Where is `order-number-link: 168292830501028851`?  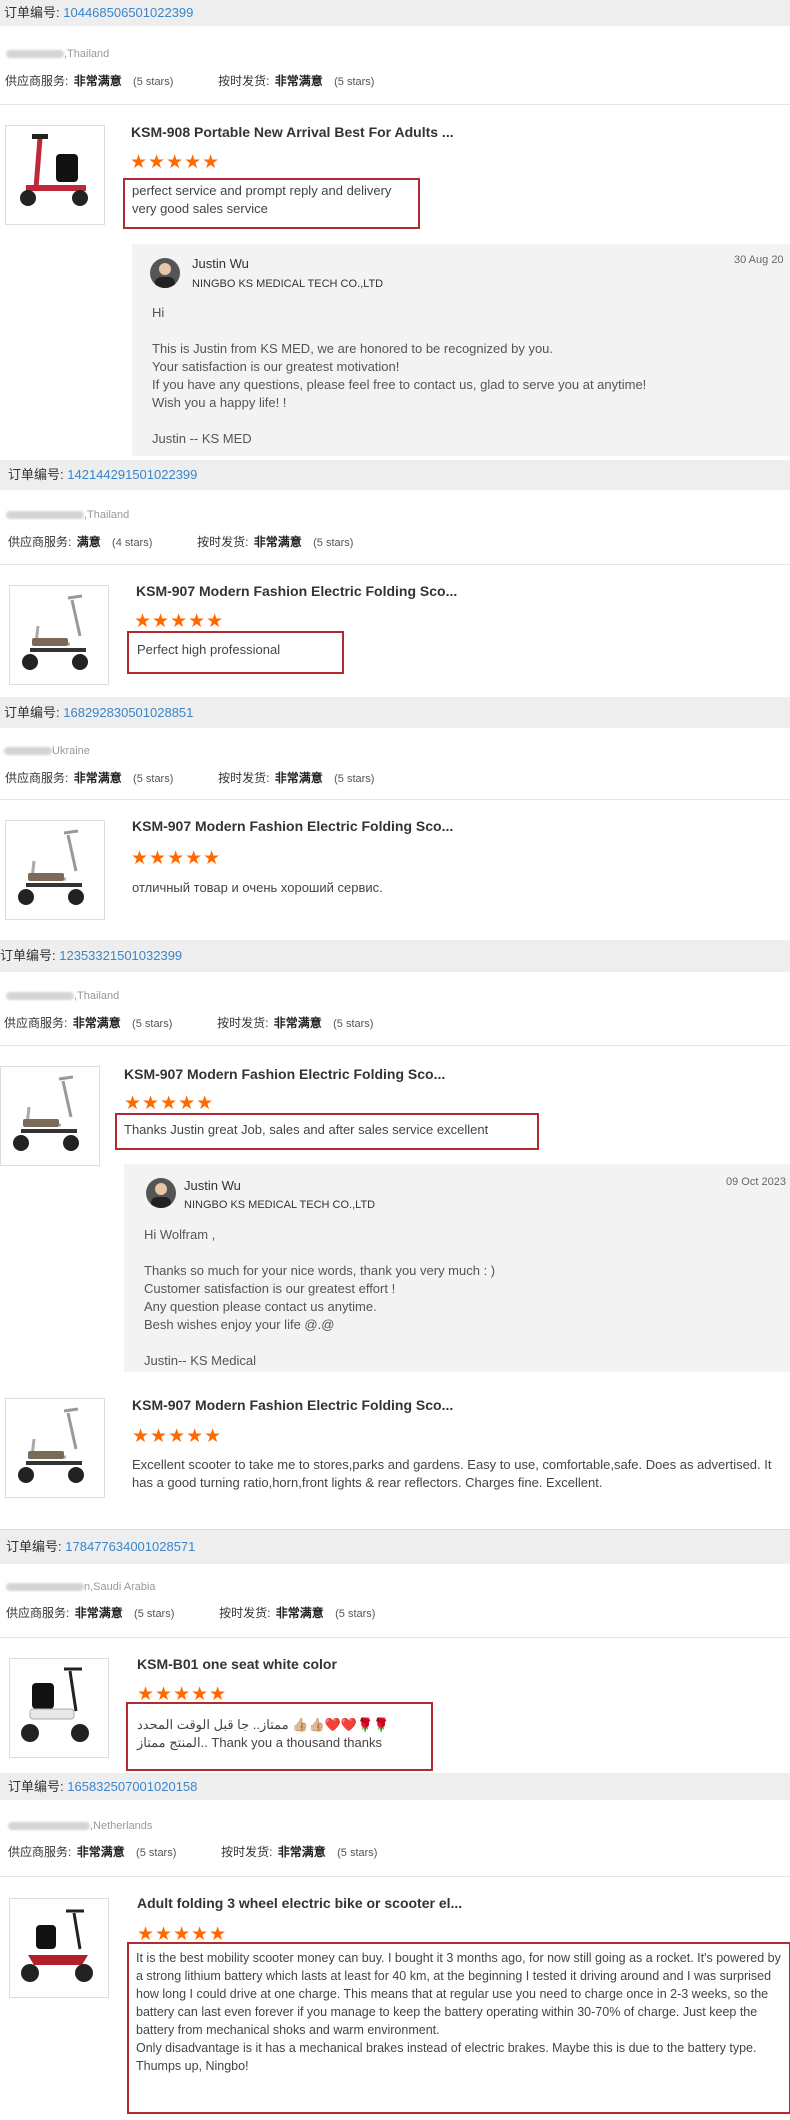 order-number-link: 168292830501028851 is located at coordinates (128, 712).